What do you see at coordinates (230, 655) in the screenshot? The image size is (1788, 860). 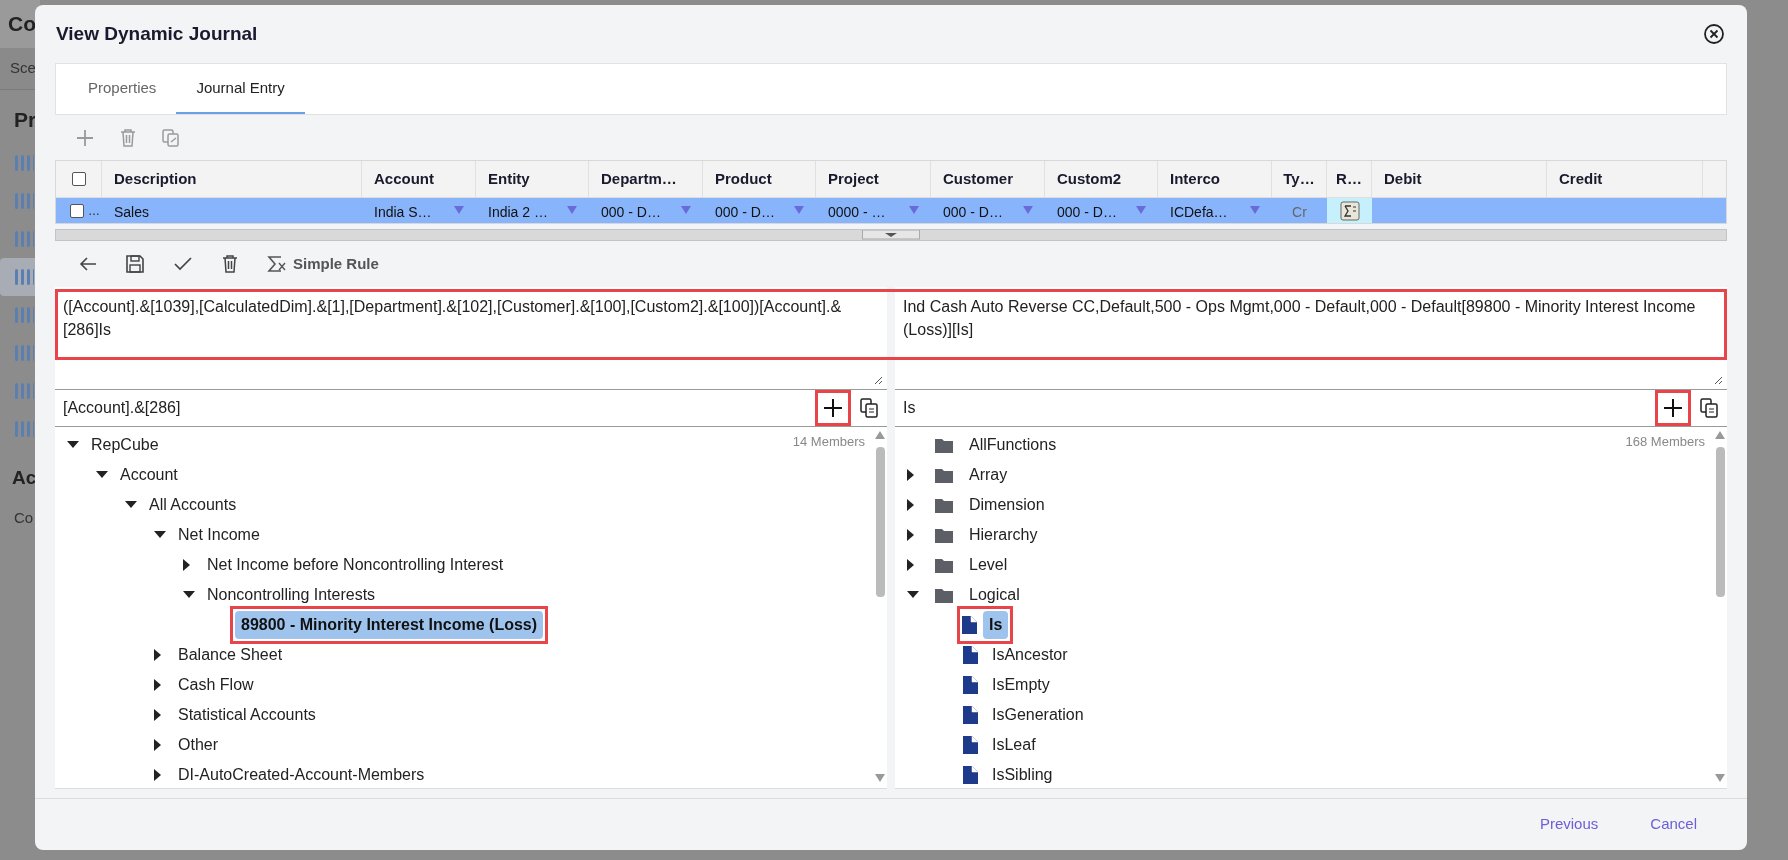 I see `tree-item: Balance Sheet` at bounding box center [230, 655].